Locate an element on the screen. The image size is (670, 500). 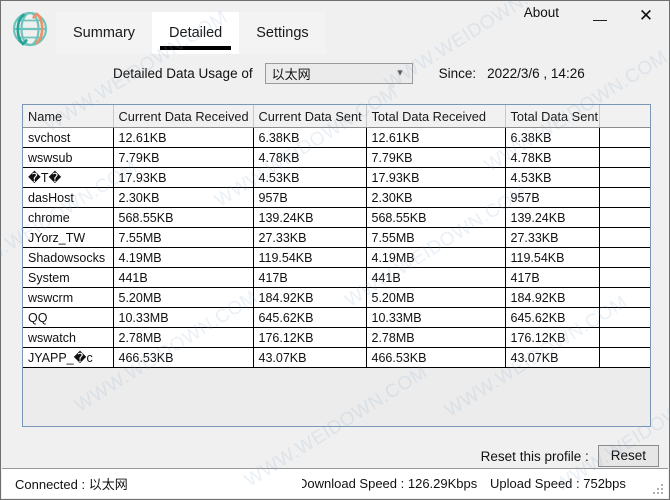
table-row: wswcrm 5.20MB 184.92KB 5.20MB 184.92KB is located at coordinates (336, 297).